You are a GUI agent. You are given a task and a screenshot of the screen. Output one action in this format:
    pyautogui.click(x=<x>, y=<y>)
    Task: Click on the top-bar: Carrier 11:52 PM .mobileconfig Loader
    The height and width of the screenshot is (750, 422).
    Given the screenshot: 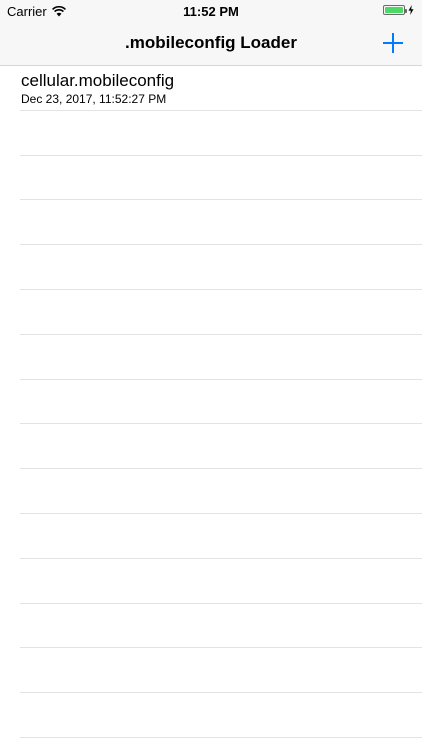 What is the action you would take?
    pyautogui.click(x=211, y=33)
    